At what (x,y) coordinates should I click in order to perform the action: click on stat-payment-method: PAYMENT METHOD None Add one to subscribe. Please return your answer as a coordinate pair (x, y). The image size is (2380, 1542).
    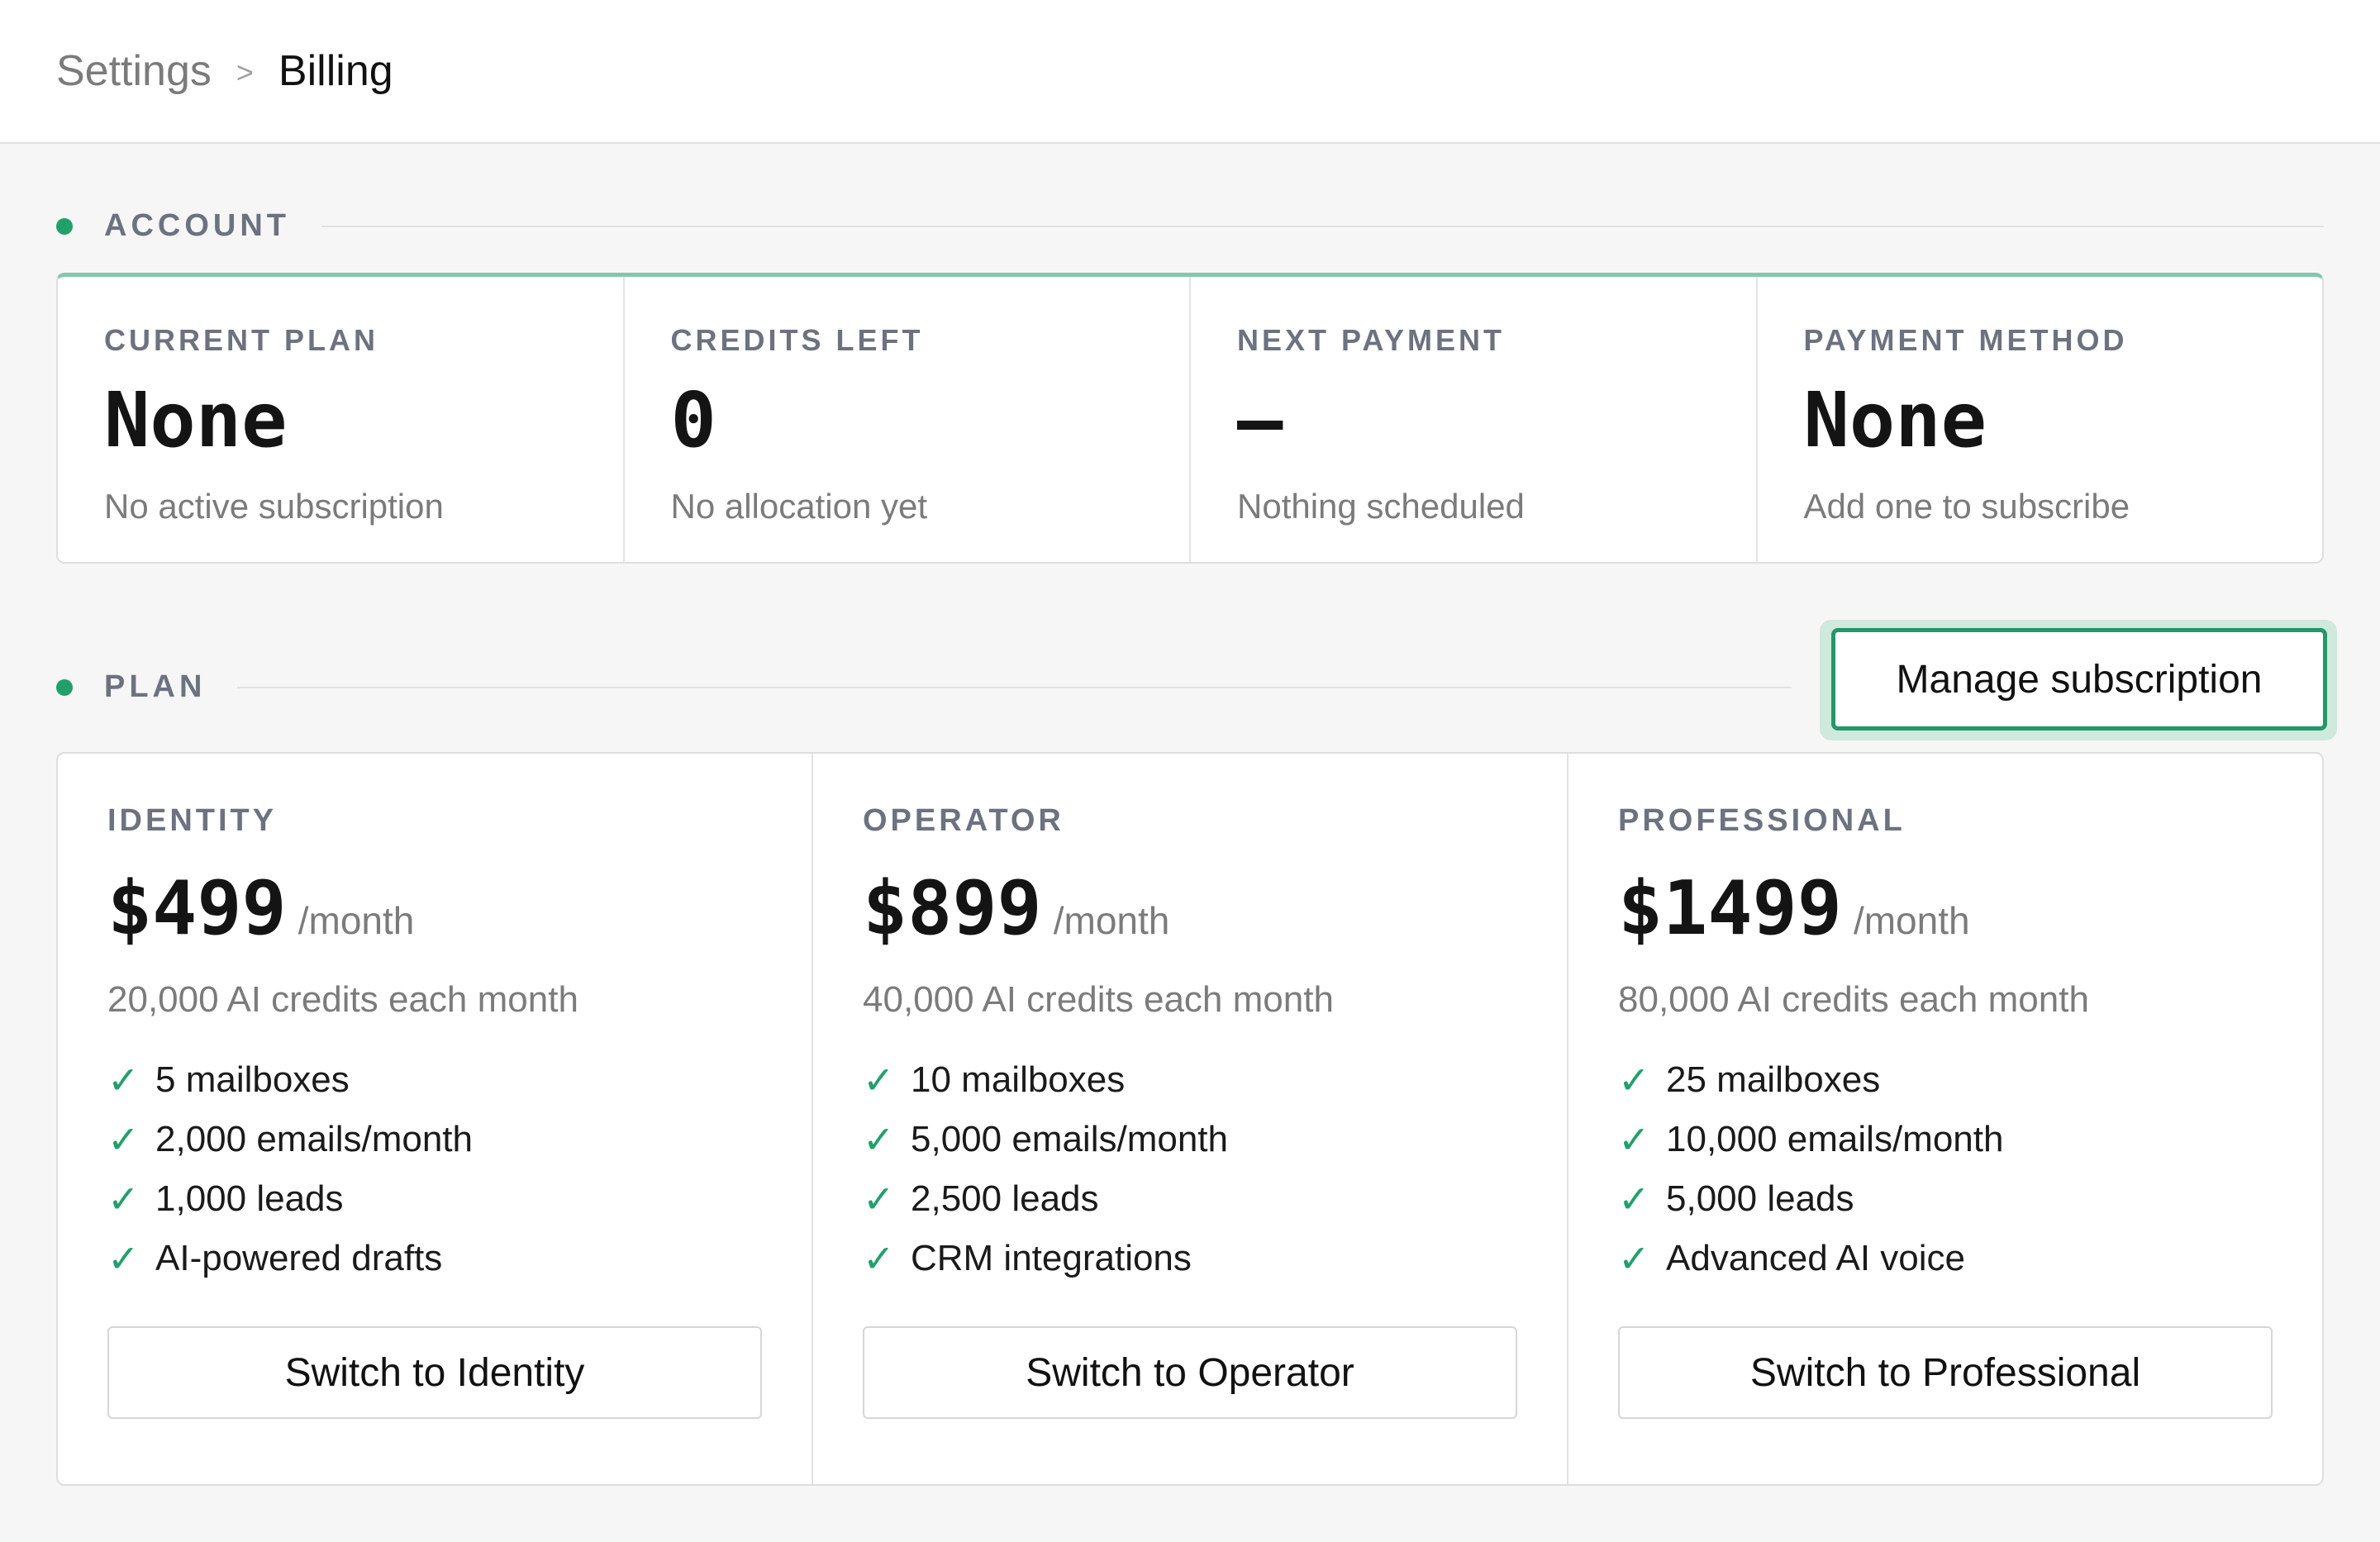
    Looking at the image, I should click on (2040, 419).